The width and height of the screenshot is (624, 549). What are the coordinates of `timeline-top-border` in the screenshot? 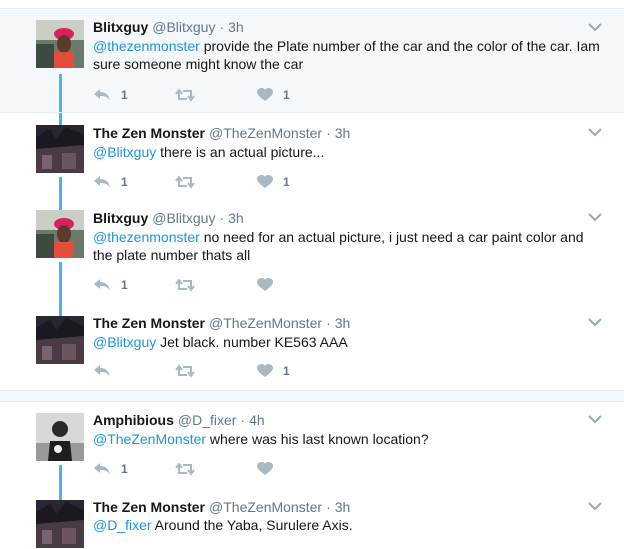 It's located at (312, 4).